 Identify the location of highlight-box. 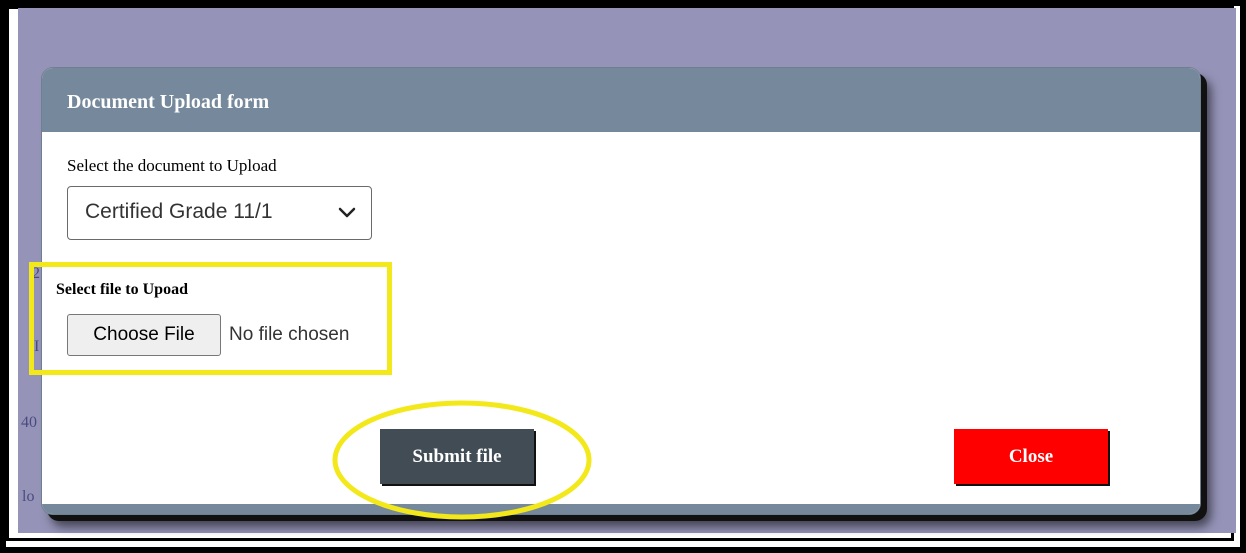
(210, 318).